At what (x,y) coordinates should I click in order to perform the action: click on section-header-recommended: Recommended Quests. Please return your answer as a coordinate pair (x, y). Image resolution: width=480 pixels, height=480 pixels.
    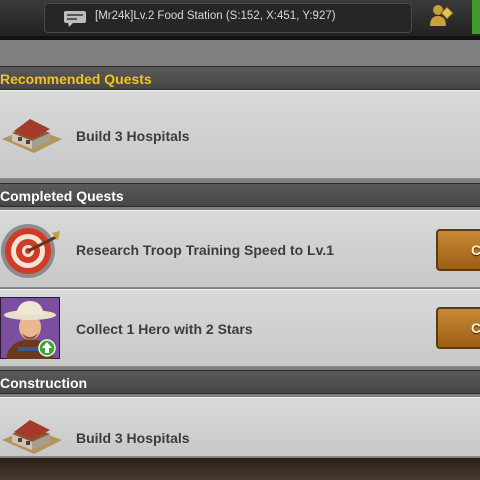
    Looking at the image, I should click on (240, 78).